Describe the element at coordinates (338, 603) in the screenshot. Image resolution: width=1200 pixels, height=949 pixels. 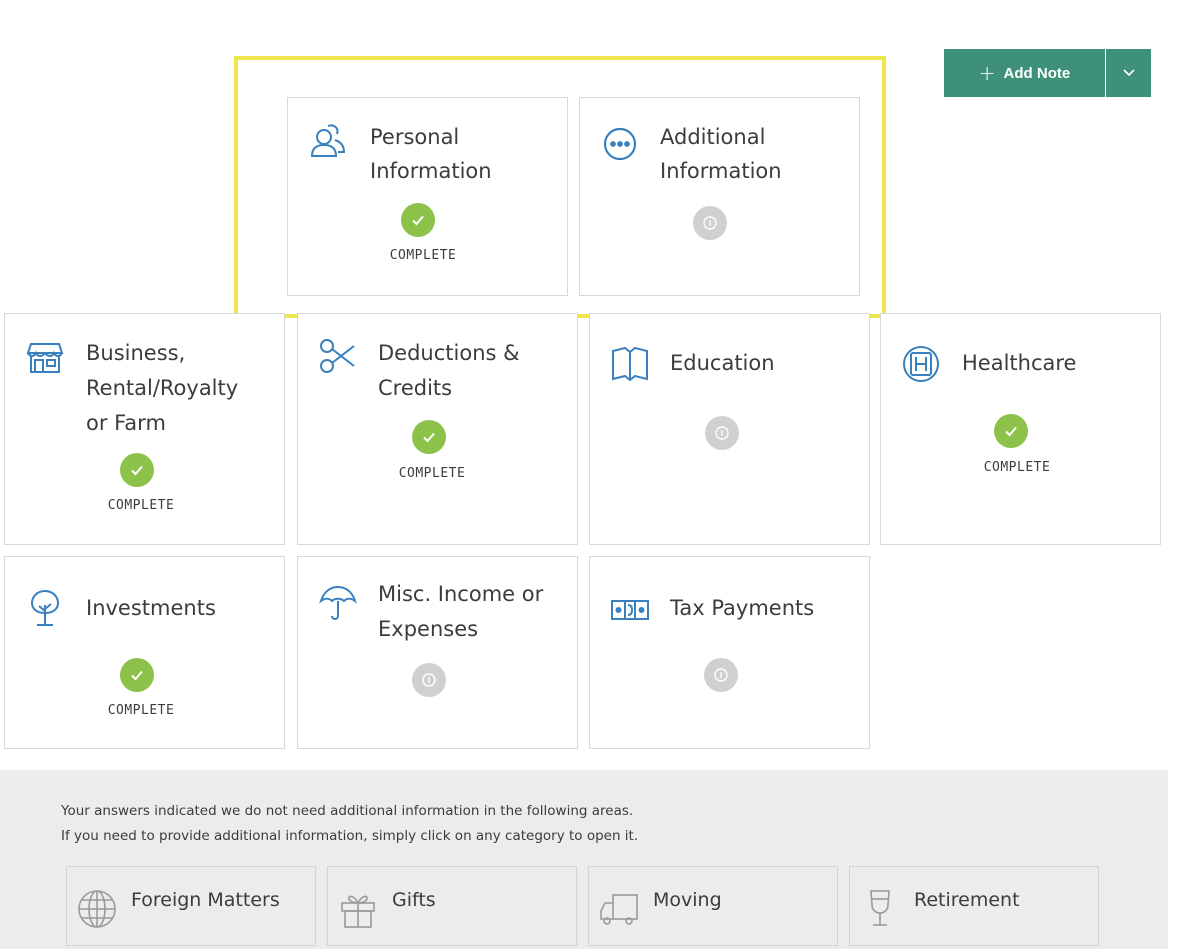
I see `umbrella-icon` at that location.